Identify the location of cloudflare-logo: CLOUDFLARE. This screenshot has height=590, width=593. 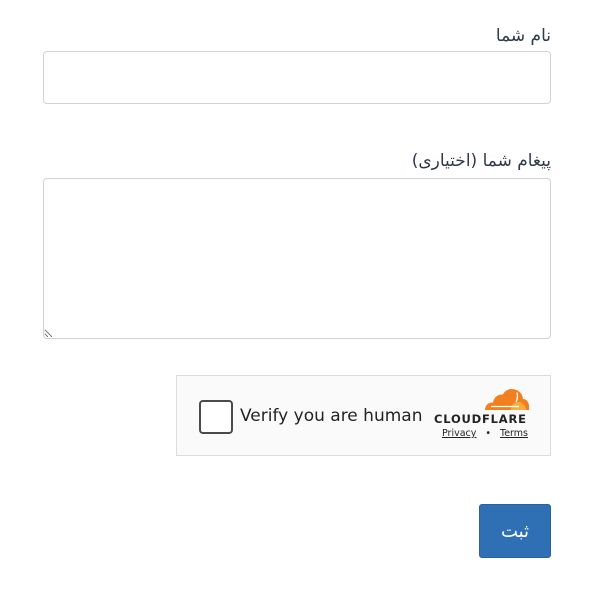
(482, 407).